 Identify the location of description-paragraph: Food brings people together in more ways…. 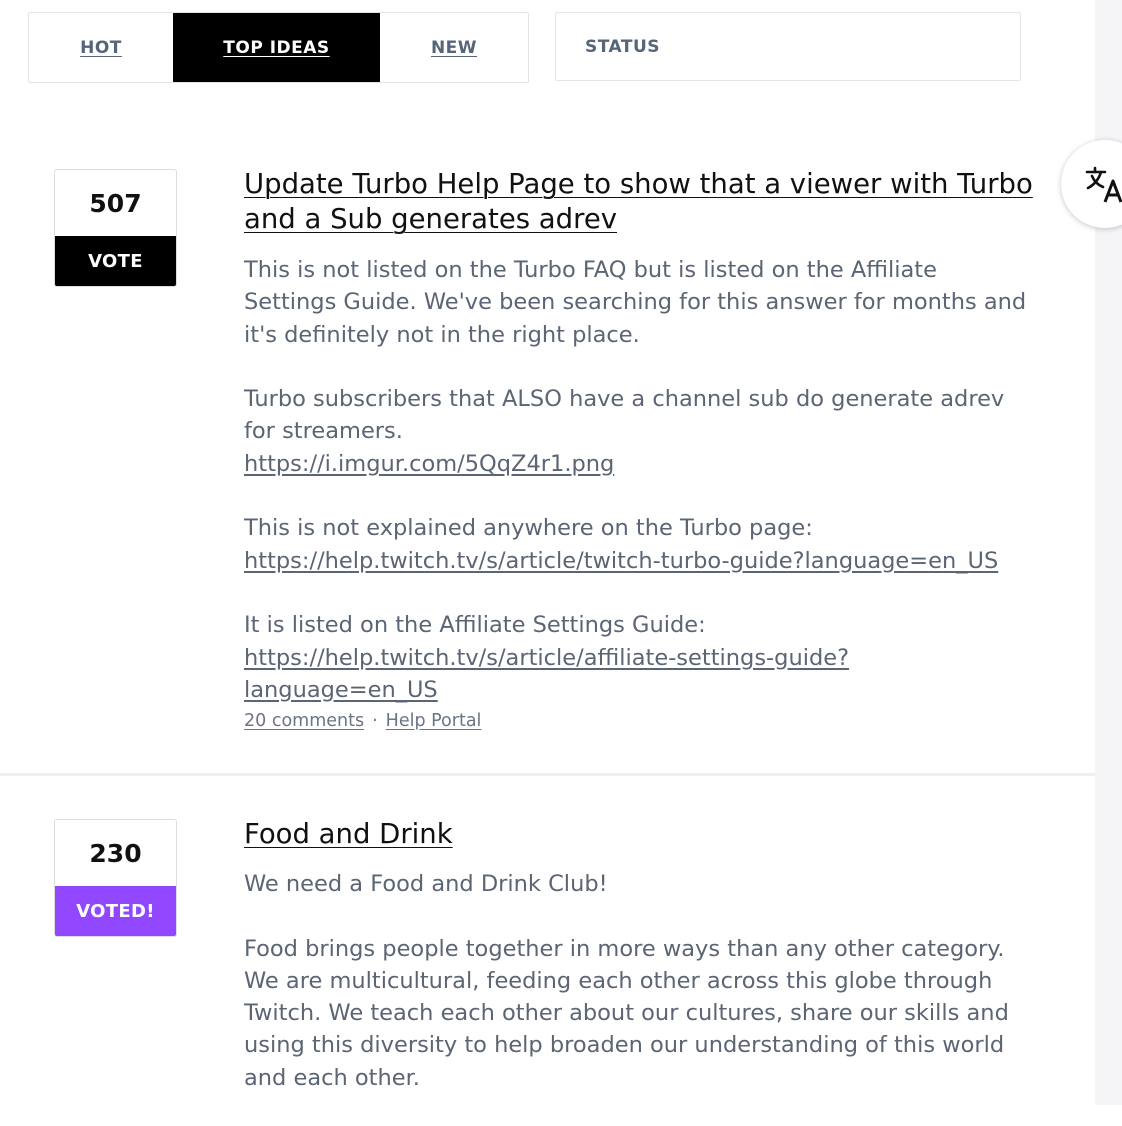
(626, 1013).